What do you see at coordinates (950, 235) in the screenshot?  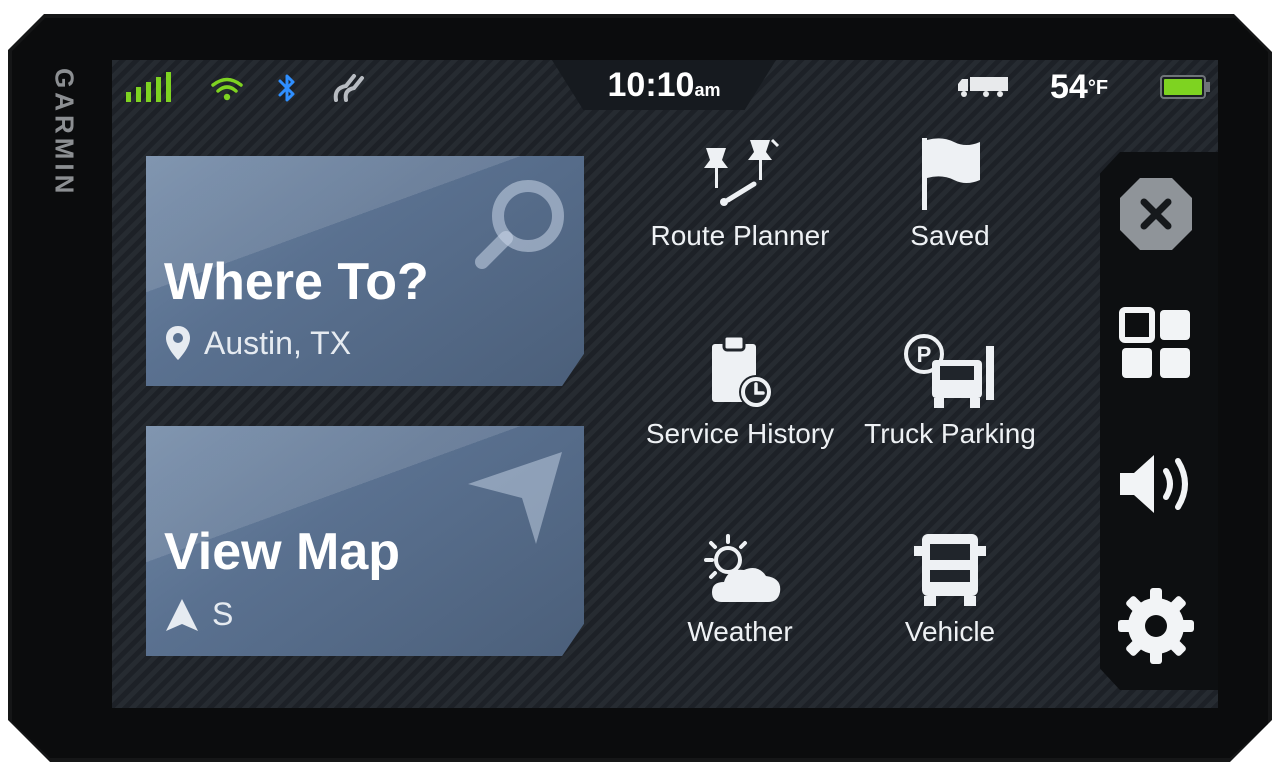 I see `saved-label: Saved` at bounding box center [950, 235].